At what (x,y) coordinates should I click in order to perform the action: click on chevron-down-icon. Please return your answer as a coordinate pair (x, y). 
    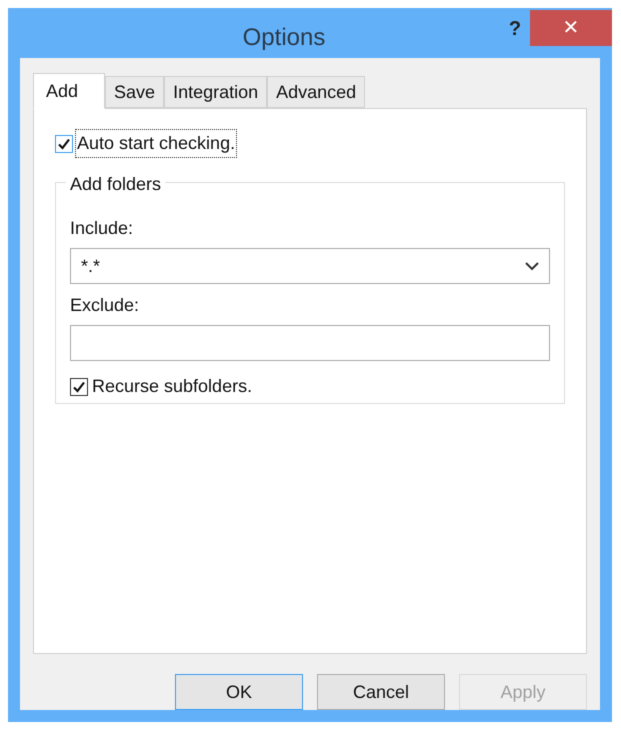
    Looking at the image, I should click on (532, 266).